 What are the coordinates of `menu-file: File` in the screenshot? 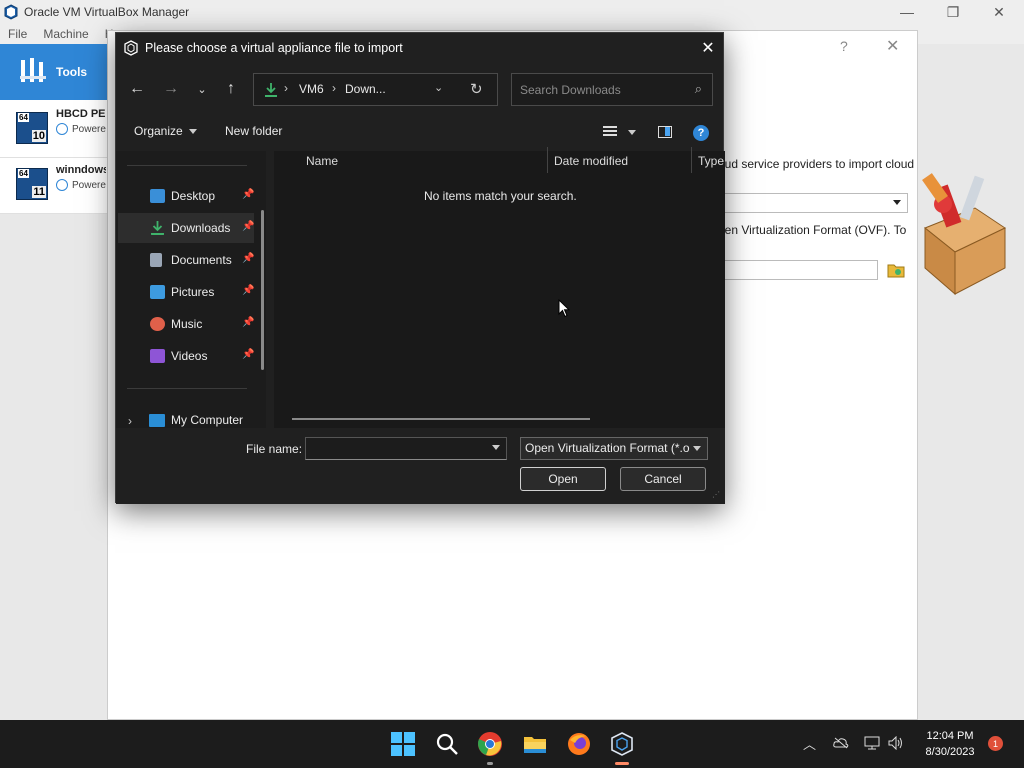 It's located at (17, 34).